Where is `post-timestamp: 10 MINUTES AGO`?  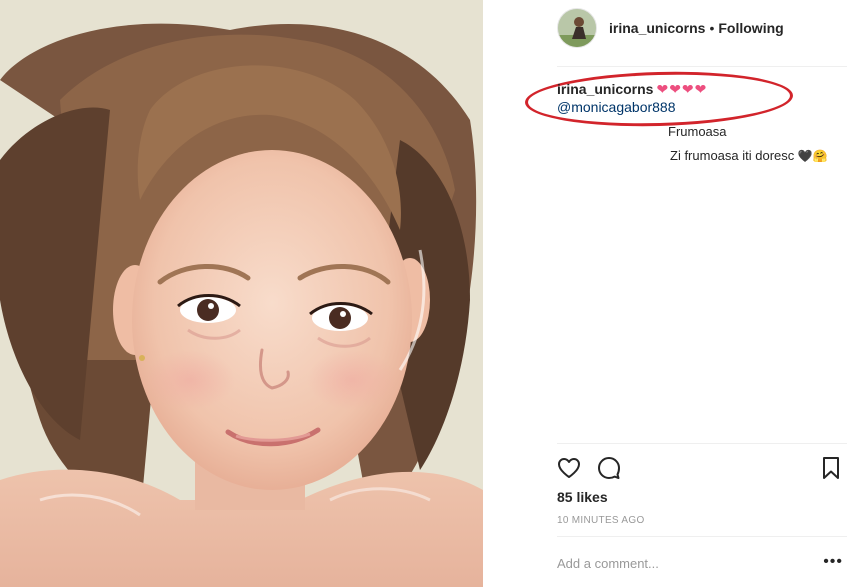
post-timestamp: 10 MINUTES AGO is located at coordinates (601, 520).